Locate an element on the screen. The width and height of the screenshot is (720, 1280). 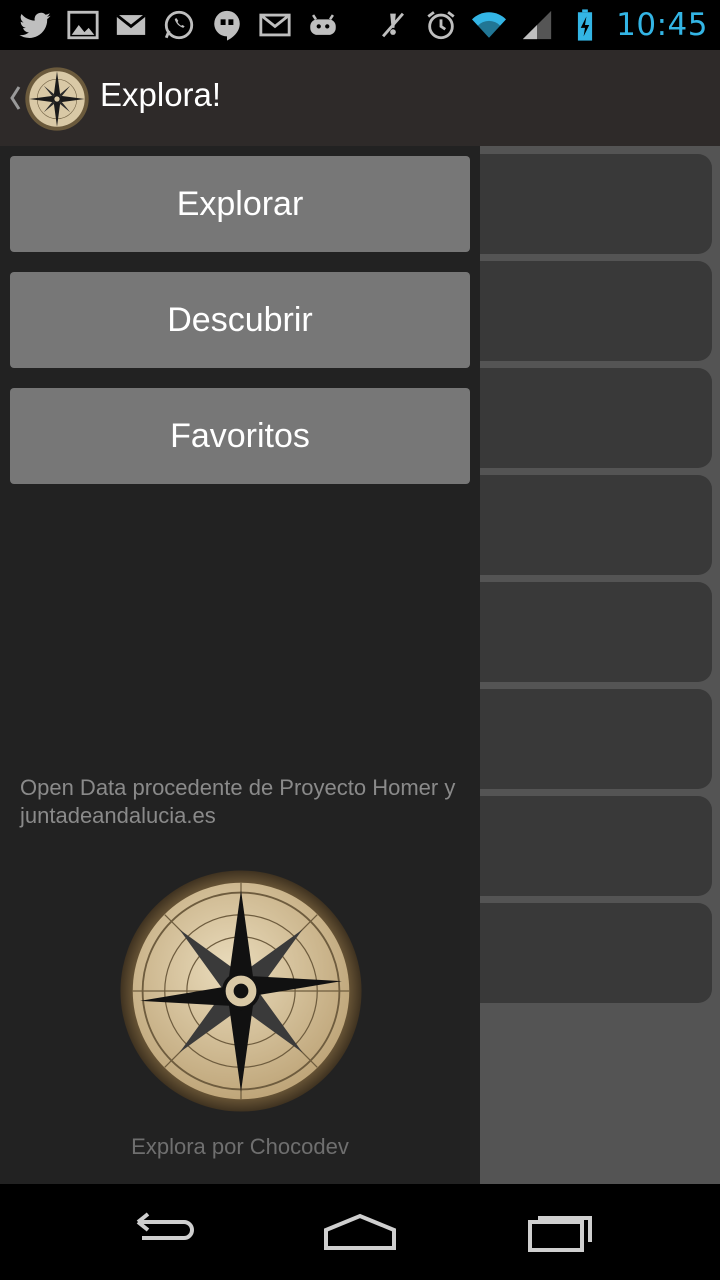
mute-icon is located at coordinates (393, 25).